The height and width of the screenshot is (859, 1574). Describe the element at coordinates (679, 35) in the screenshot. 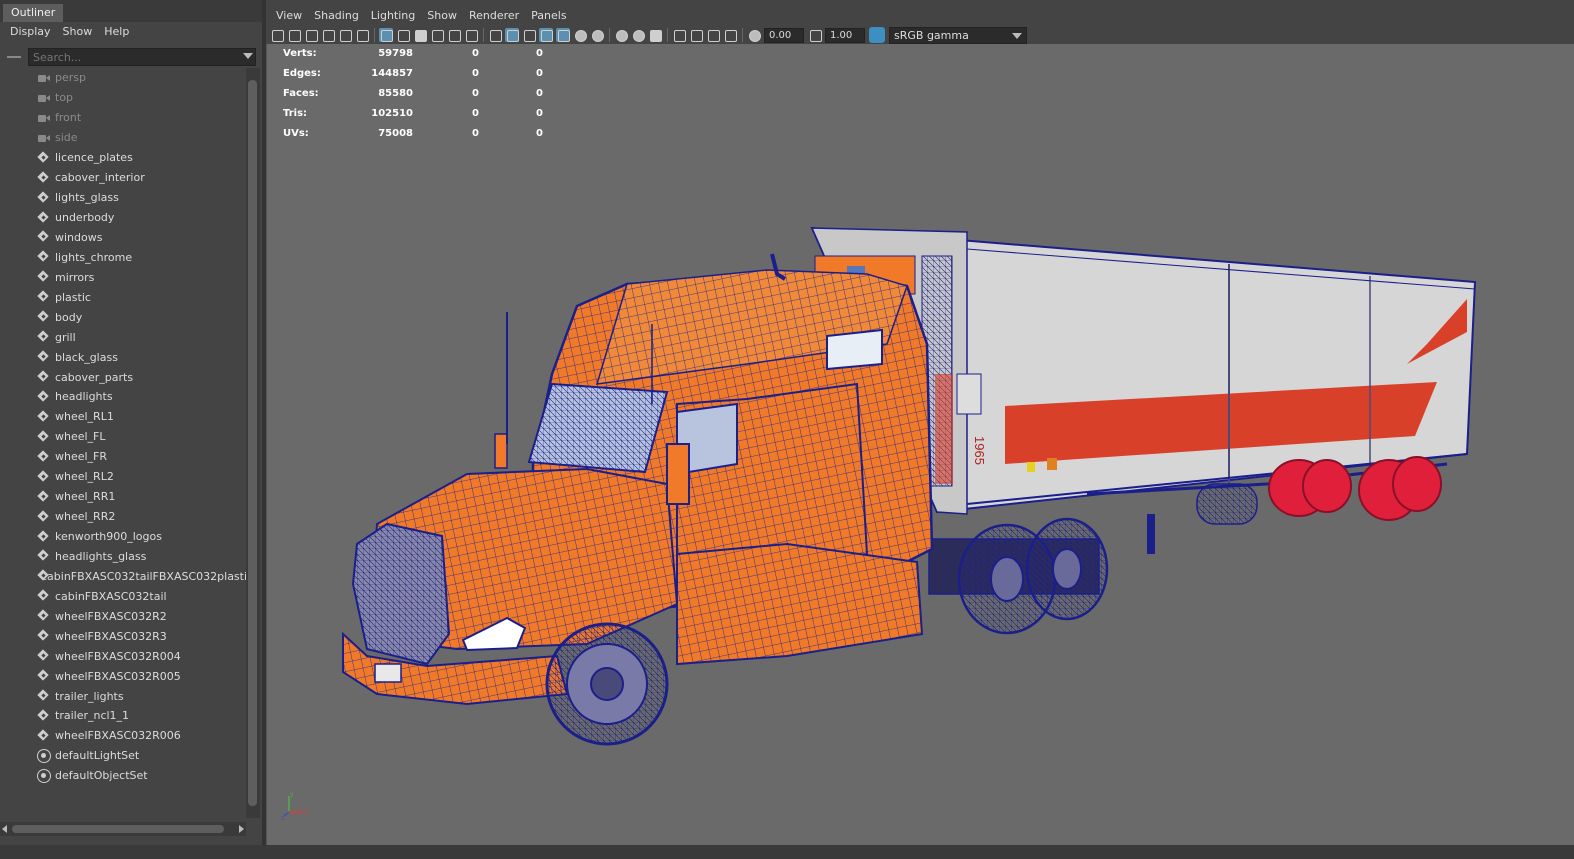

I see `isolate-select-icon` at that location.